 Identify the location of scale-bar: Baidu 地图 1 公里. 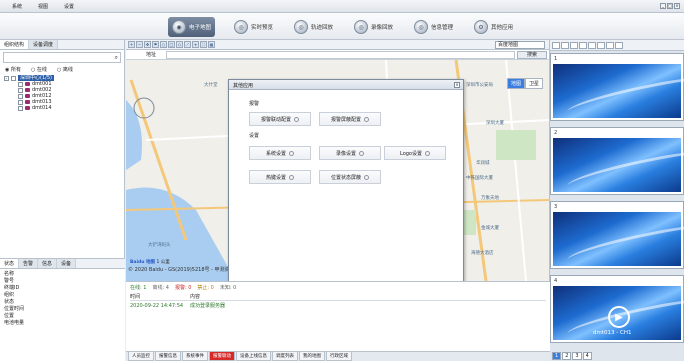
(150, 262).